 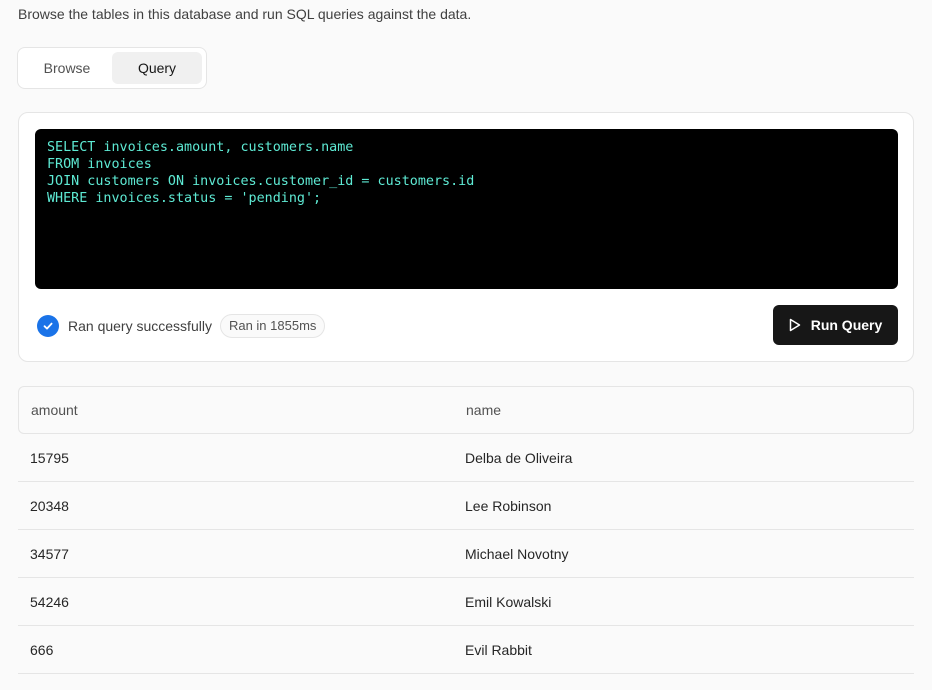 What do you see at coordinates (49, 601) in the screenshot?
I see `cell-amount: 54246` at bounding box center [49, 601].